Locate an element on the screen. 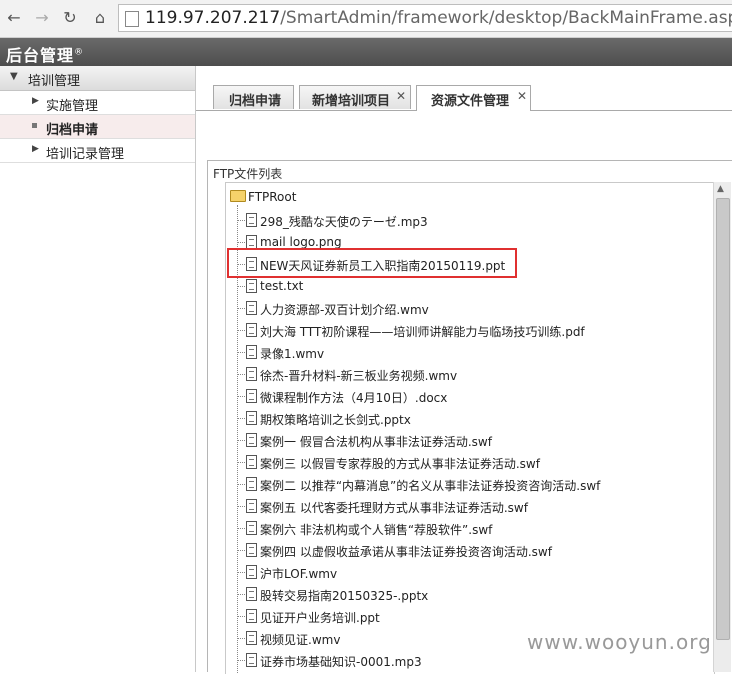  tree-root-label: FTPRoot is located at coordinates (272, 197).